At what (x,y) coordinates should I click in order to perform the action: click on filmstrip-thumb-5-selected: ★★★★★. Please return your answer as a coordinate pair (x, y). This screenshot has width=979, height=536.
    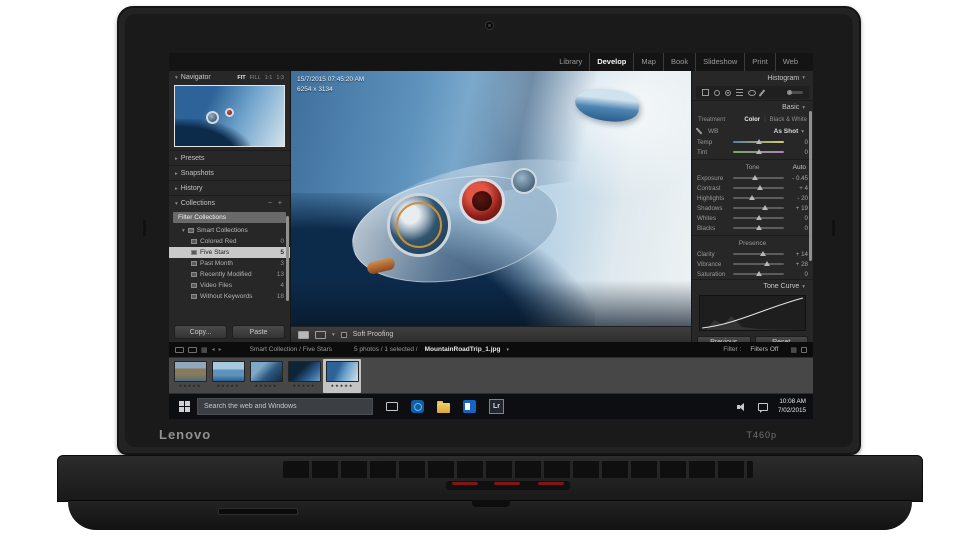
    Looking at the image, I should click on (342, 376).